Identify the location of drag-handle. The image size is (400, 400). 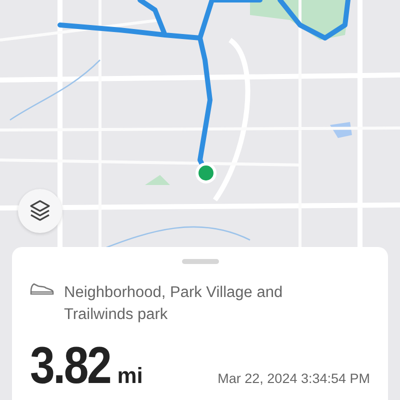
(200, 261).